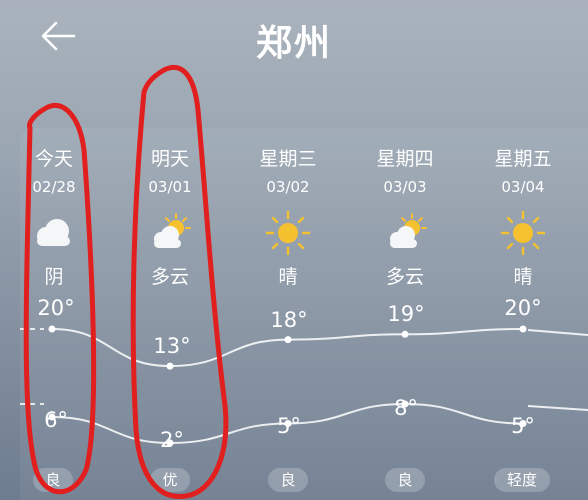 The width and height of the screenshot is (588, 500). Describe the element at coordinates (169, 159) in the screenshot. I see `day-label: 明天` at that location.